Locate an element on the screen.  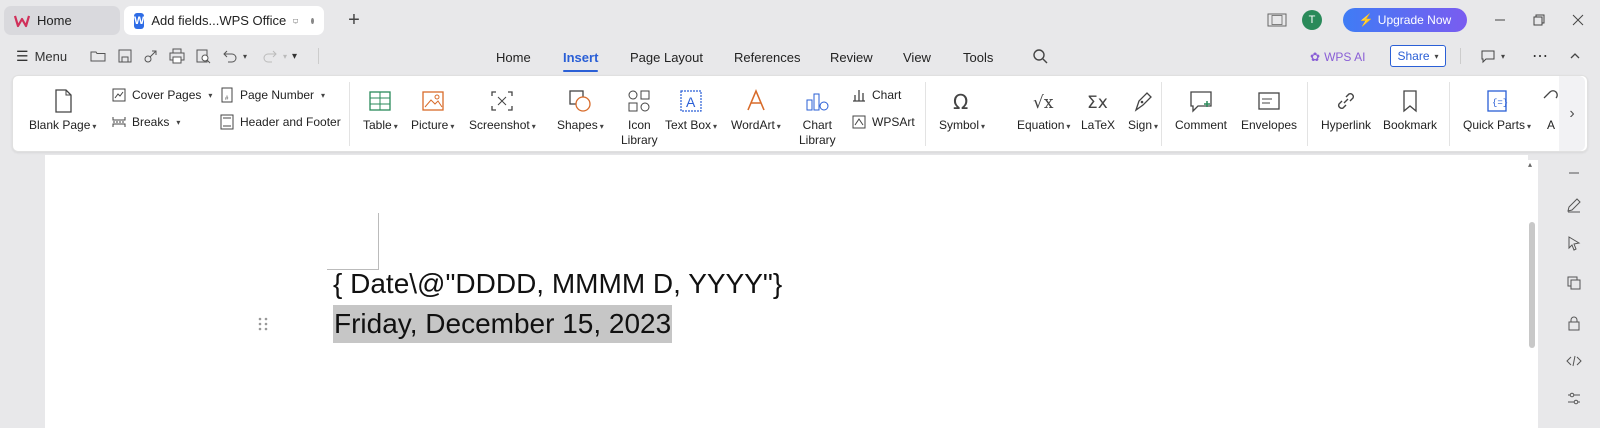
chart-library-button: Chart Library is located at coordinates (817, 118).